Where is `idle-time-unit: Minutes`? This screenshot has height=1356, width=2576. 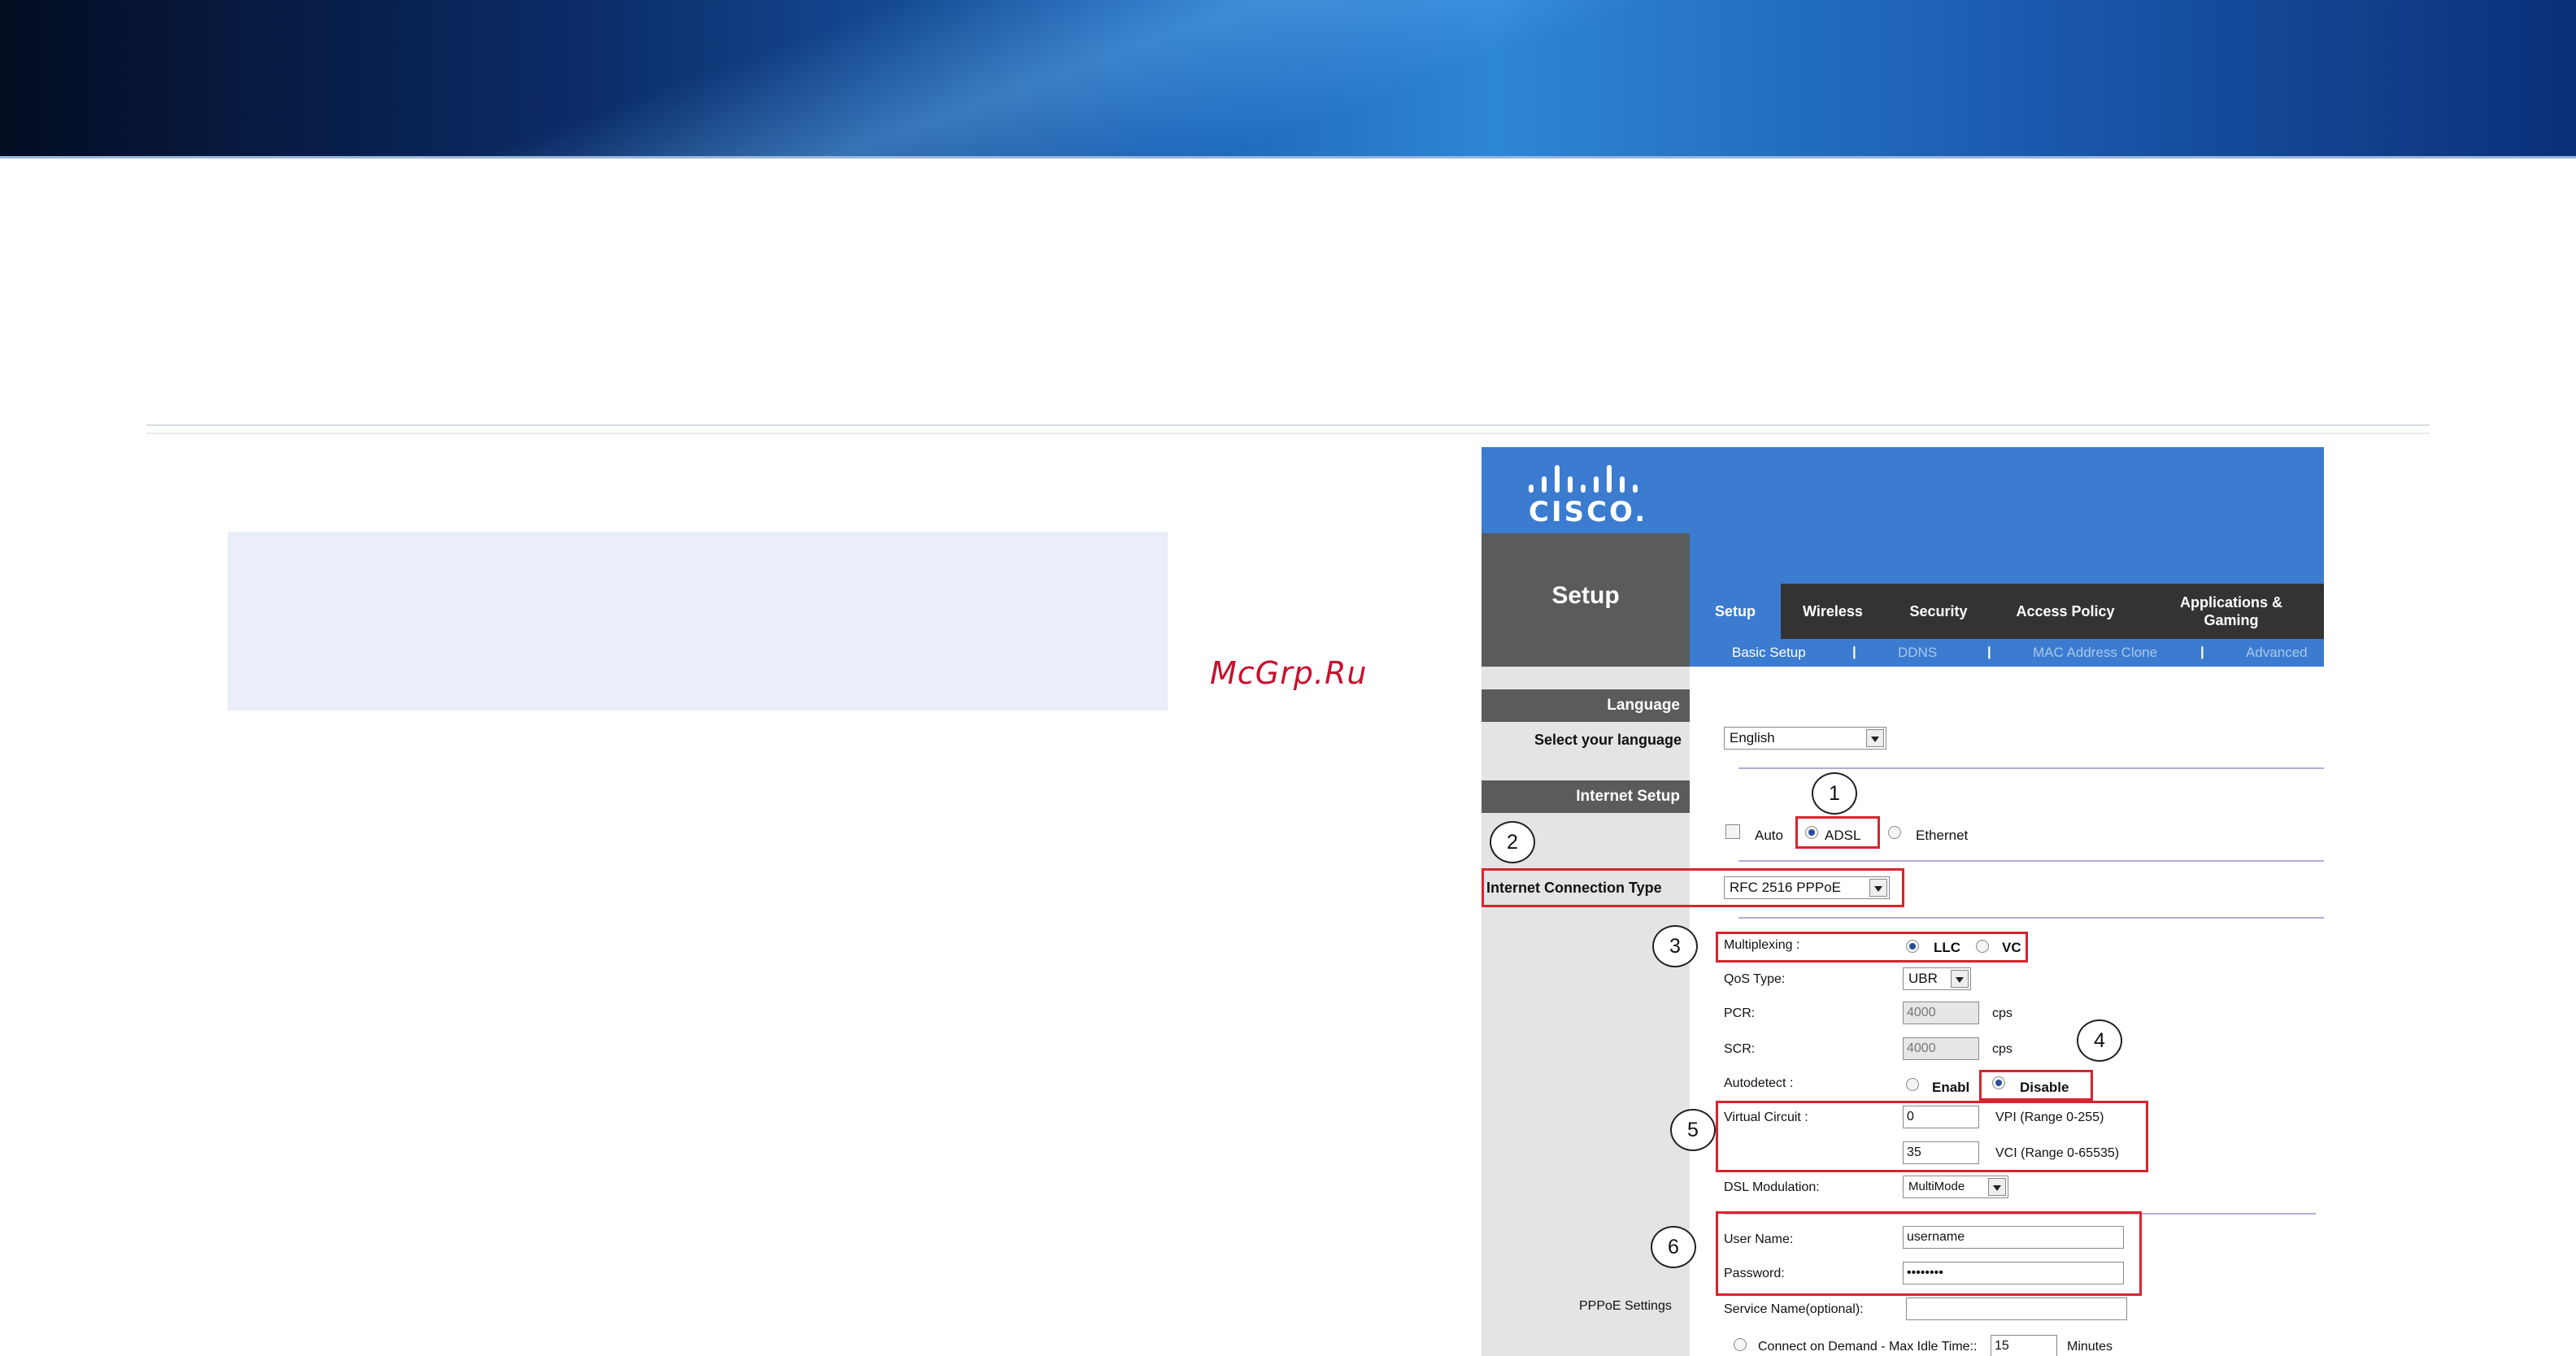 idle-time-unit: Minutes is located at coordinates (2090, 1347).